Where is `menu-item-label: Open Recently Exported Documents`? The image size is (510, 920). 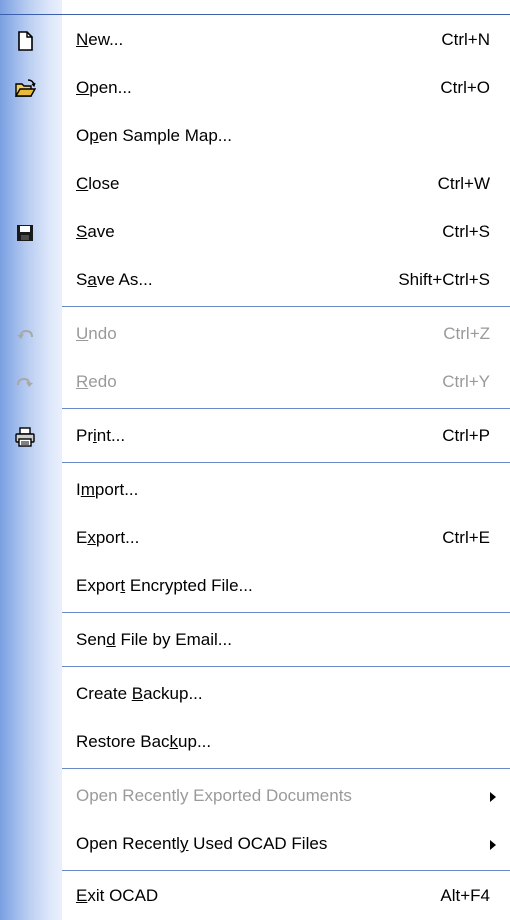 menu-item-label: Open Recently Exported Documents is located at coordinates (214, 795).